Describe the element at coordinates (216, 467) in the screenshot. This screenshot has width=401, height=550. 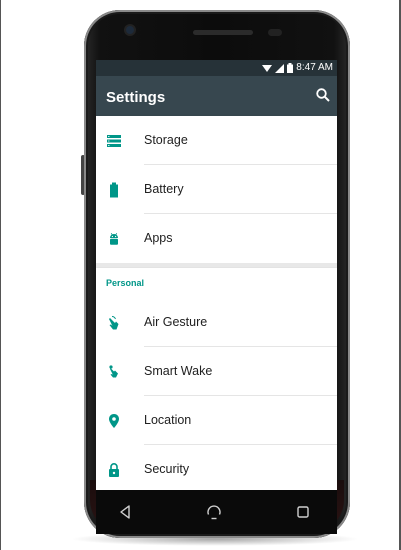
I see `settings-item-security: Security` at that location.